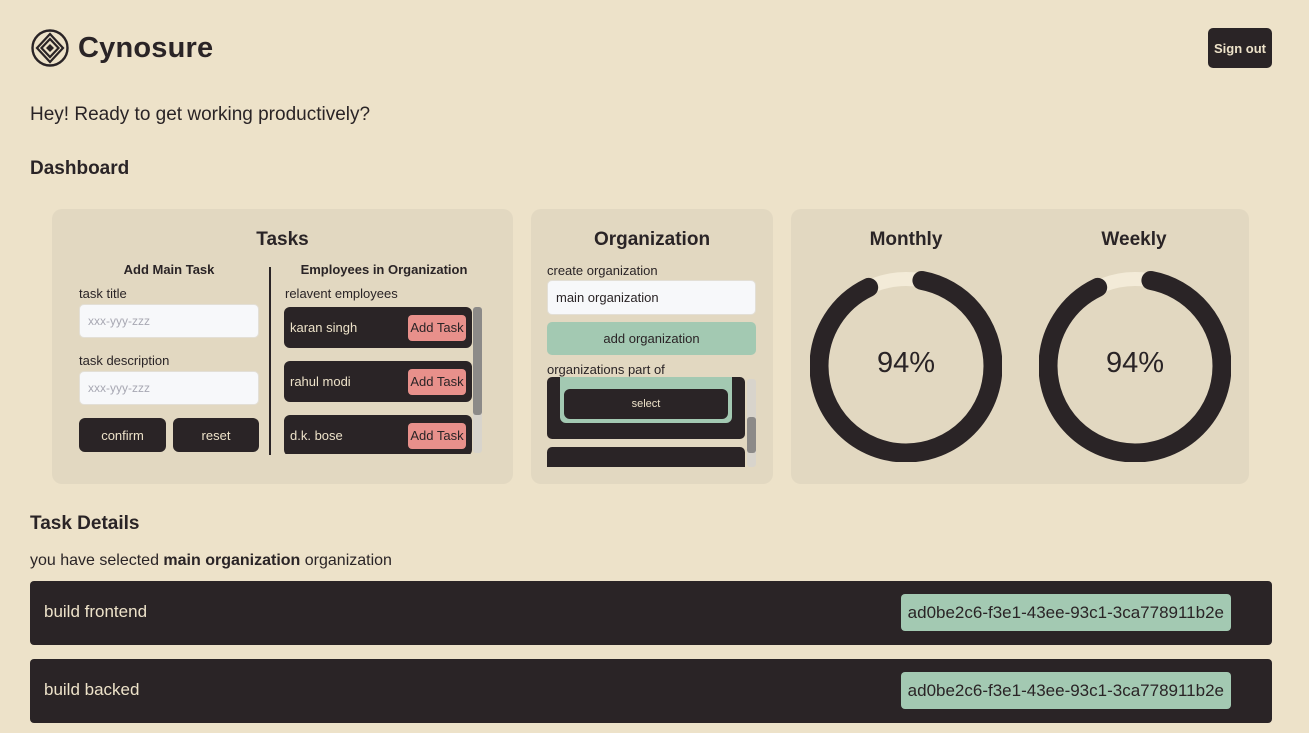 This screenshot has height=733, width=1309. Describe the element at coordinates (906, 239) in the screenshot. I see `monthly-title: Monthly` at that location.